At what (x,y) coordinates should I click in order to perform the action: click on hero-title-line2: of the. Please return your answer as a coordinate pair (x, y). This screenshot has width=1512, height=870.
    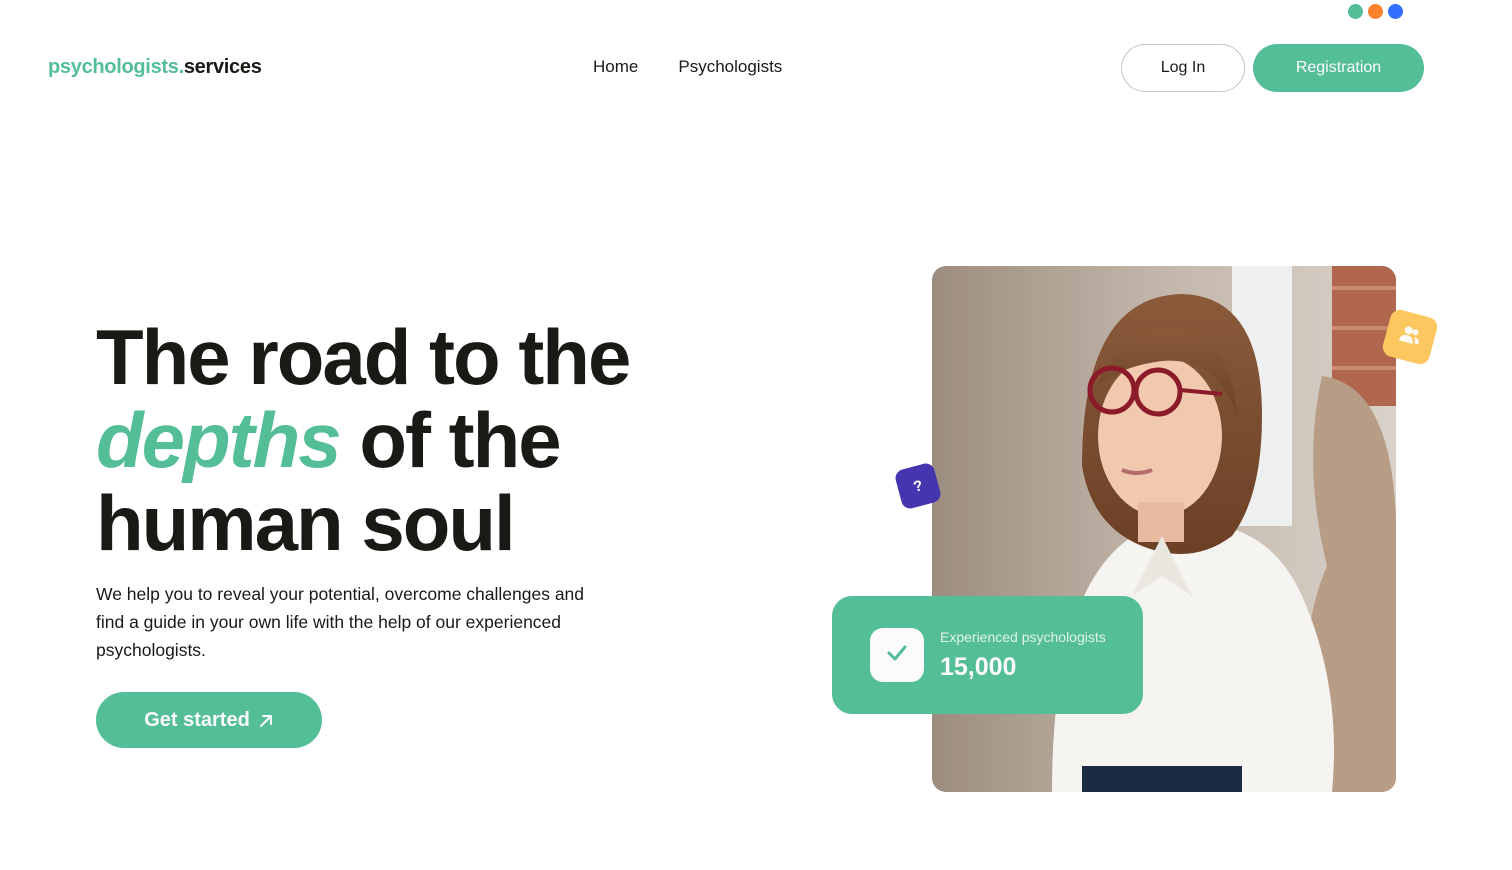
    Looking at the image, I should click on (450, 440).